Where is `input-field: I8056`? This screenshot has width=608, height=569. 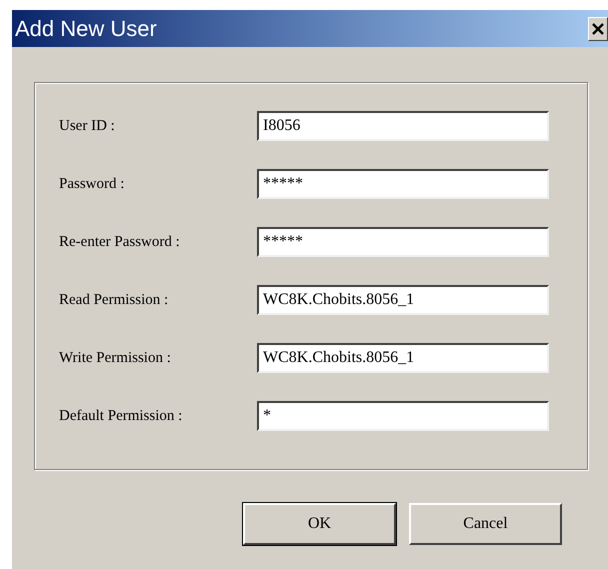
input-field: I8056 is located at coordinates (403, 126).